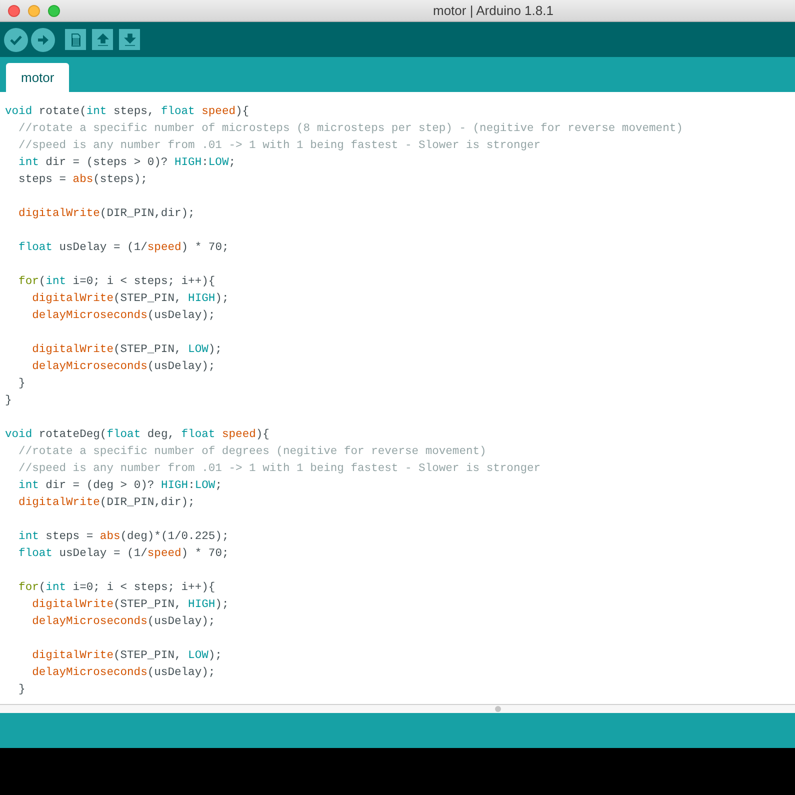 Image resolution: width=795 pixels, height=795 pixels. I want to click on right-arrow-icon, so click(43, 39).